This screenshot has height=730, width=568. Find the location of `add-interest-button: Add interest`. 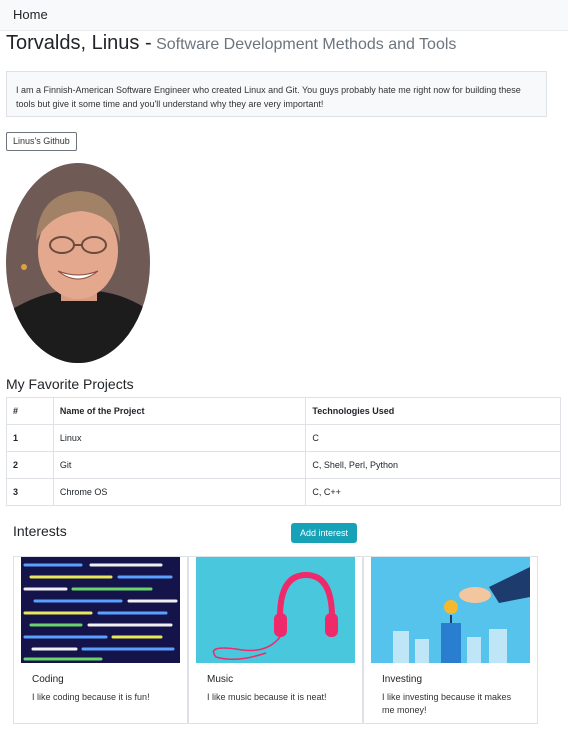

add-interest-button: Add interest is located at coordinates (324, 533).